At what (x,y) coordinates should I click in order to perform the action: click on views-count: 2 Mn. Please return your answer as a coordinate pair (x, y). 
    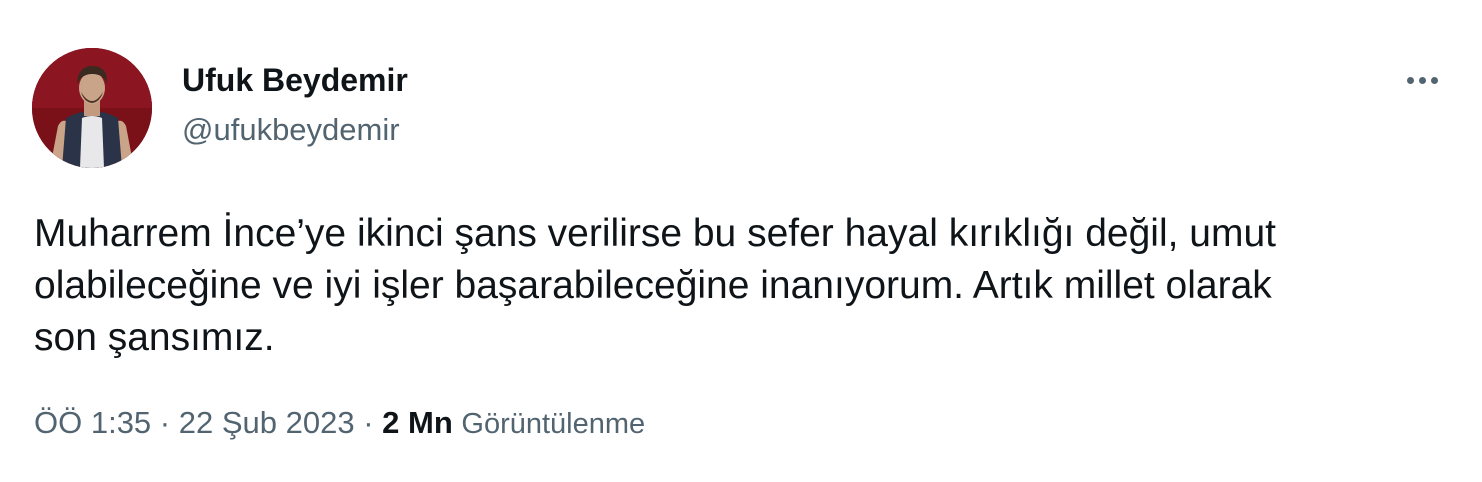
    Looking at the image, I should click on (417, 422).